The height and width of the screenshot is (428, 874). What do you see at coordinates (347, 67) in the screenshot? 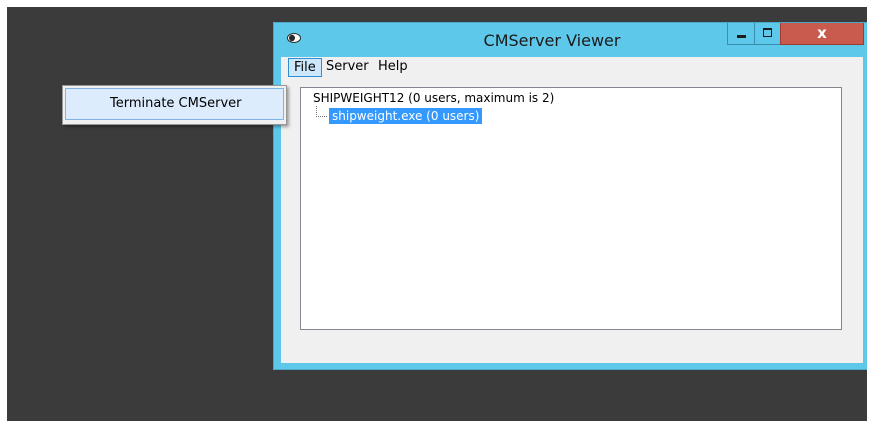
I see `menu-server: Server` at bounding box center [347, 67].